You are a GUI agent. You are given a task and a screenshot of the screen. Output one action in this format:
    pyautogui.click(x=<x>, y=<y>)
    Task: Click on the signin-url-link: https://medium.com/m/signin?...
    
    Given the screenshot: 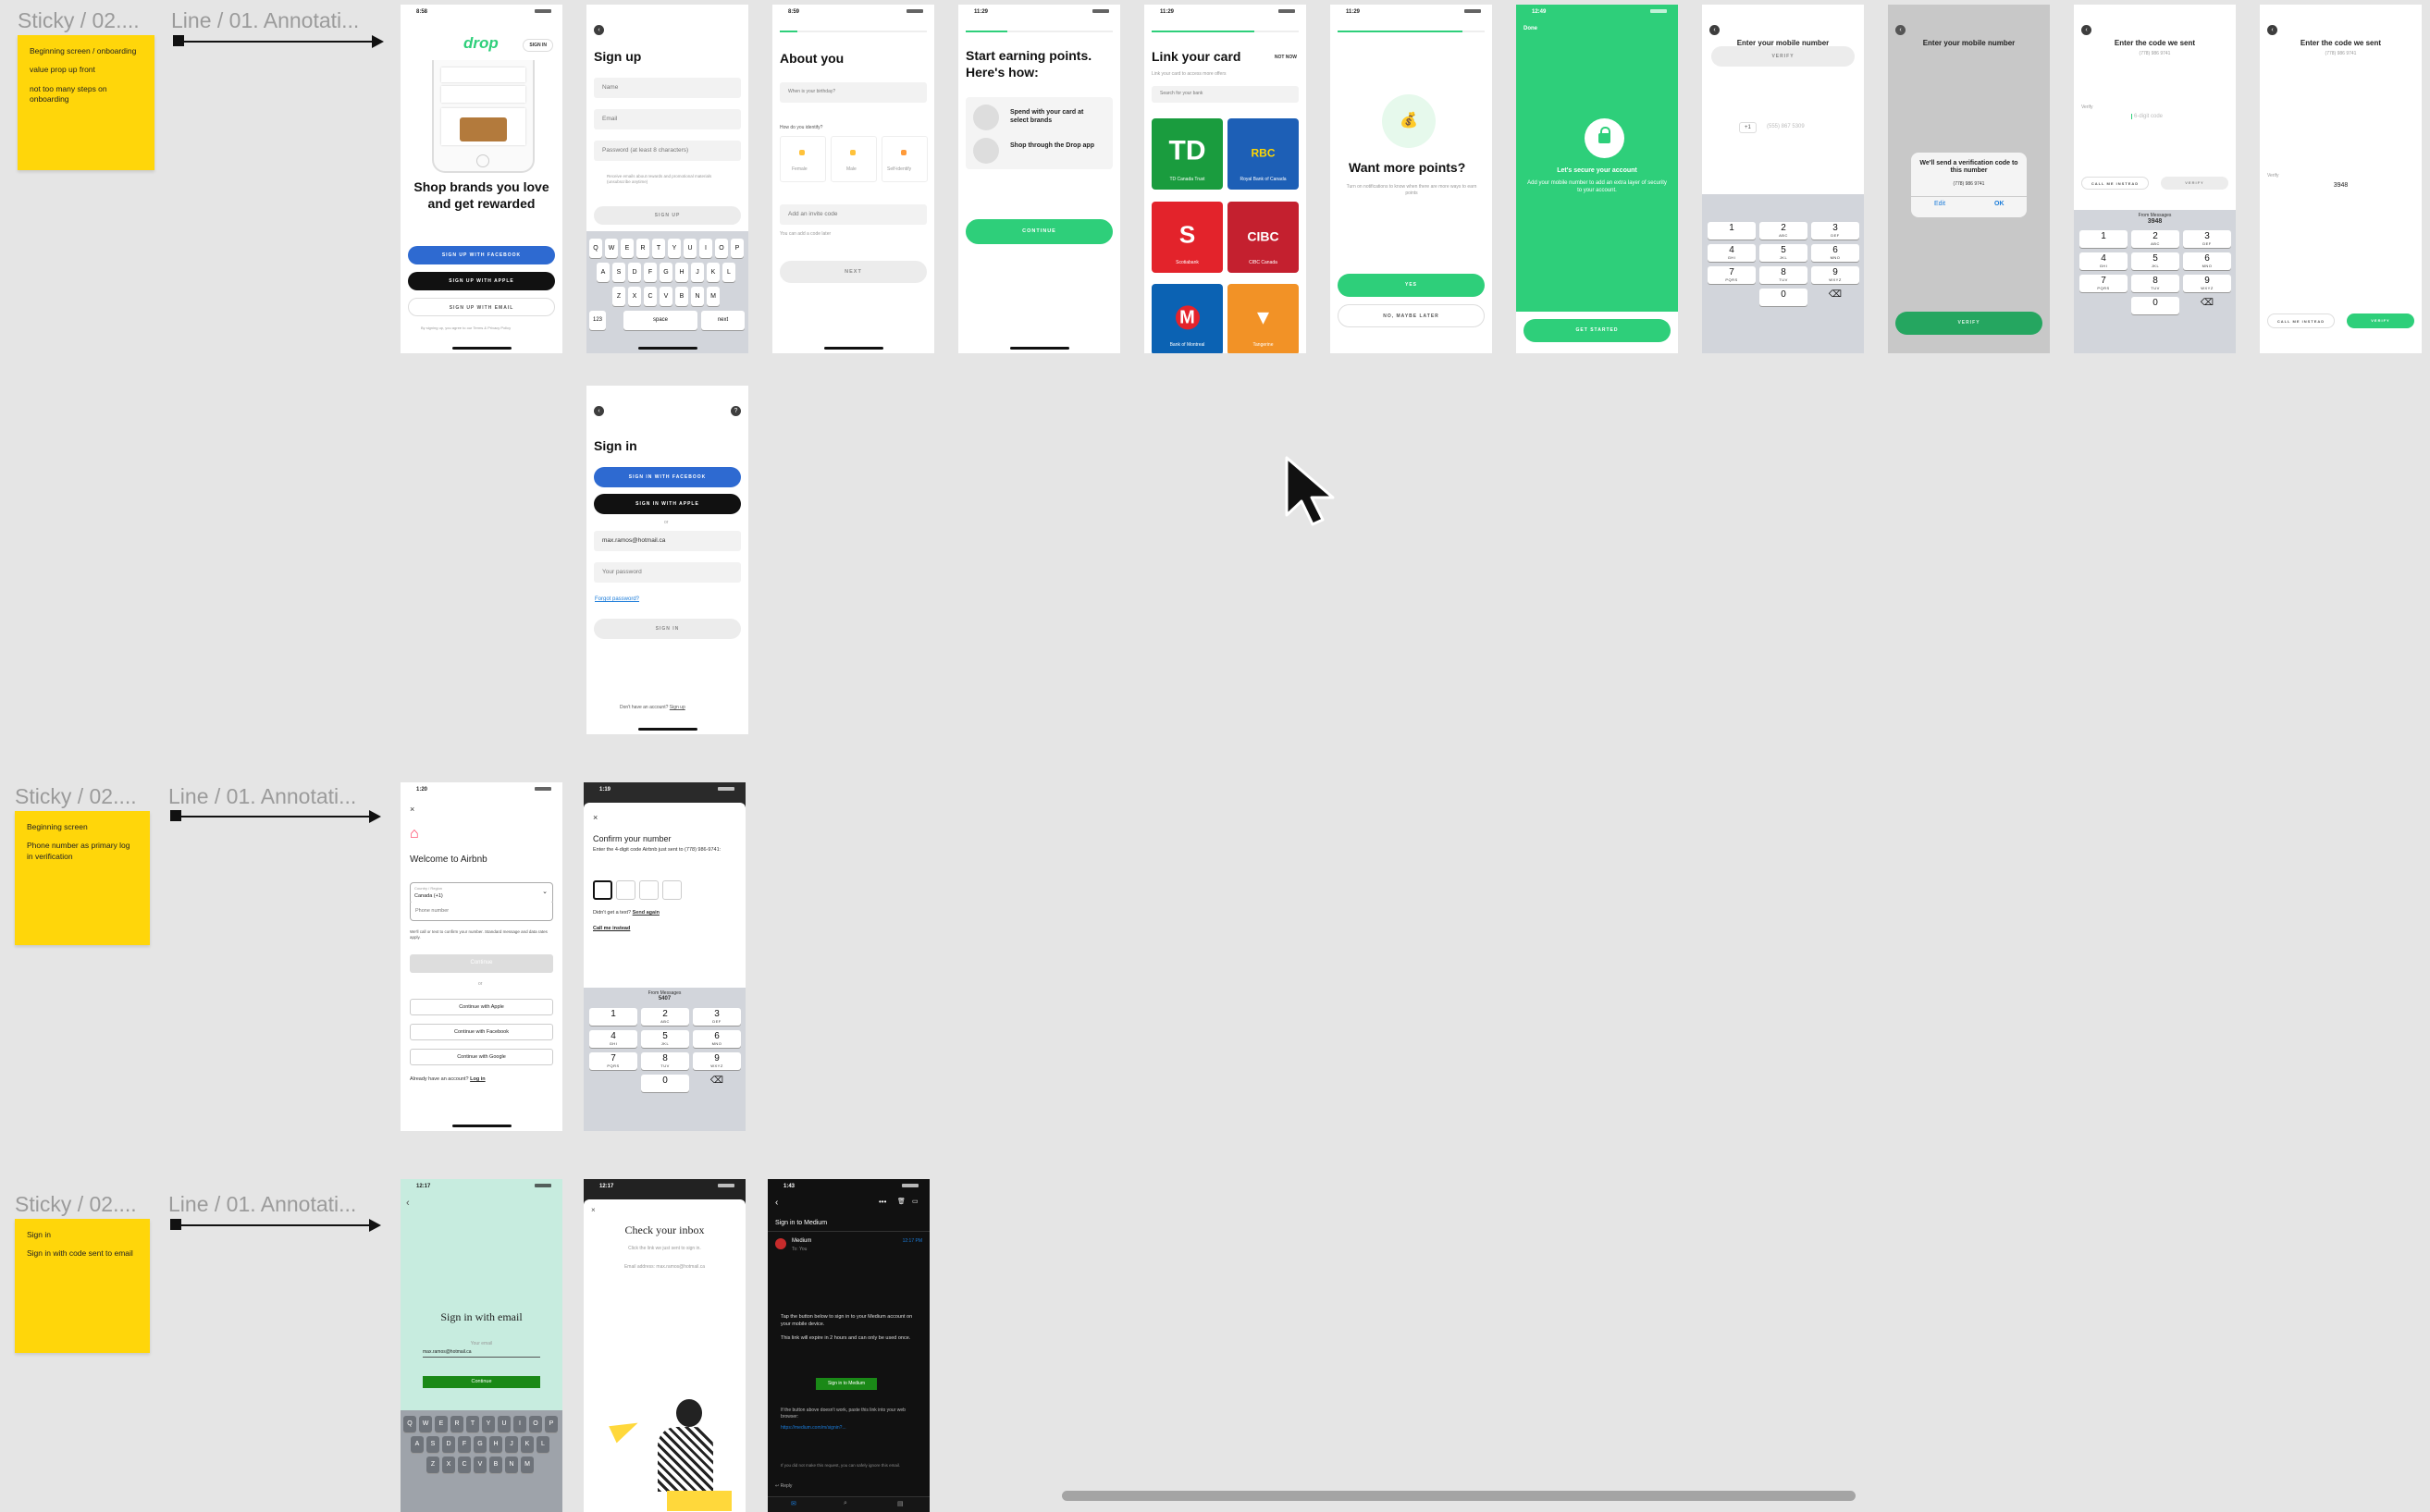 What is the action you would take?
    pyautogui.click(x=813, y=1428)
    